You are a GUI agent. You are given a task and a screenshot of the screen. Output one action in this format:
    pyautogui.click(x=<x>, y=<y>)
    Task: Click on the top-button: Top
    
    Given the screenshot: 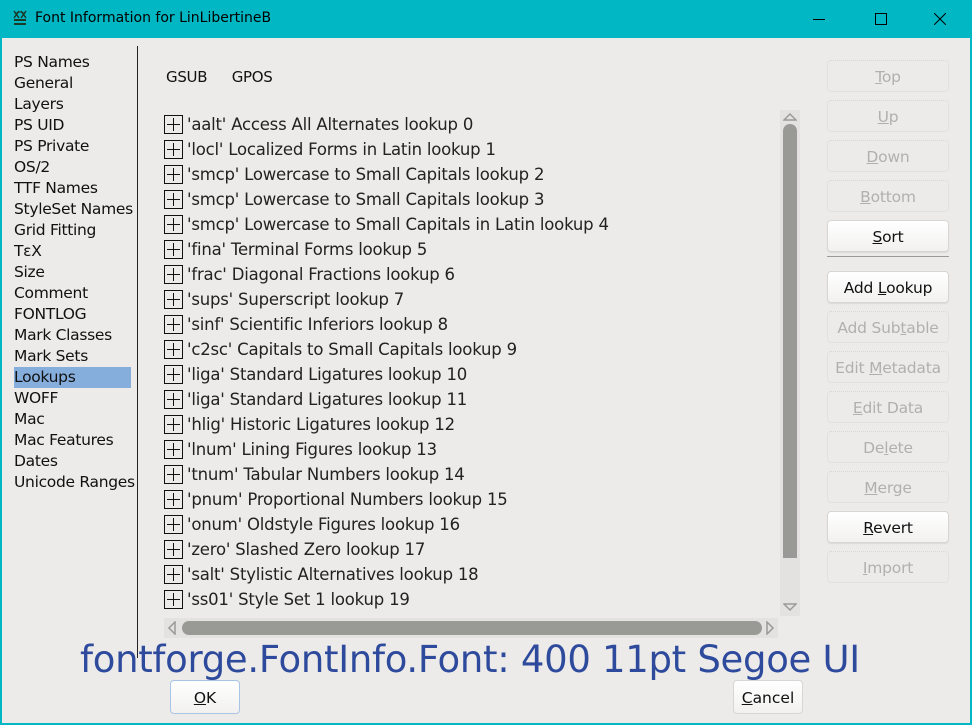 What is the action you would take?
    pyautogui.click(x=888, y=76)
    